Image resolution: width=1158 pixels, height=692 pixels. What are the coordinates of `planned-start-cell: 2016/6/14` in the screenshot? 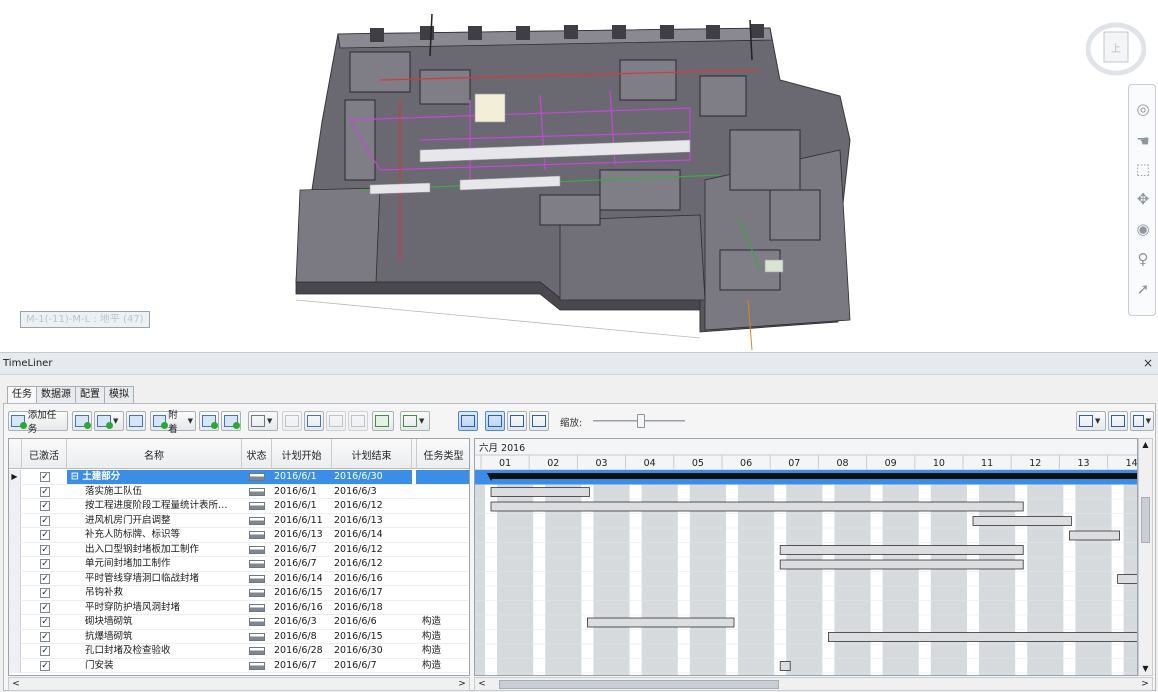 It's located at (302, 579).